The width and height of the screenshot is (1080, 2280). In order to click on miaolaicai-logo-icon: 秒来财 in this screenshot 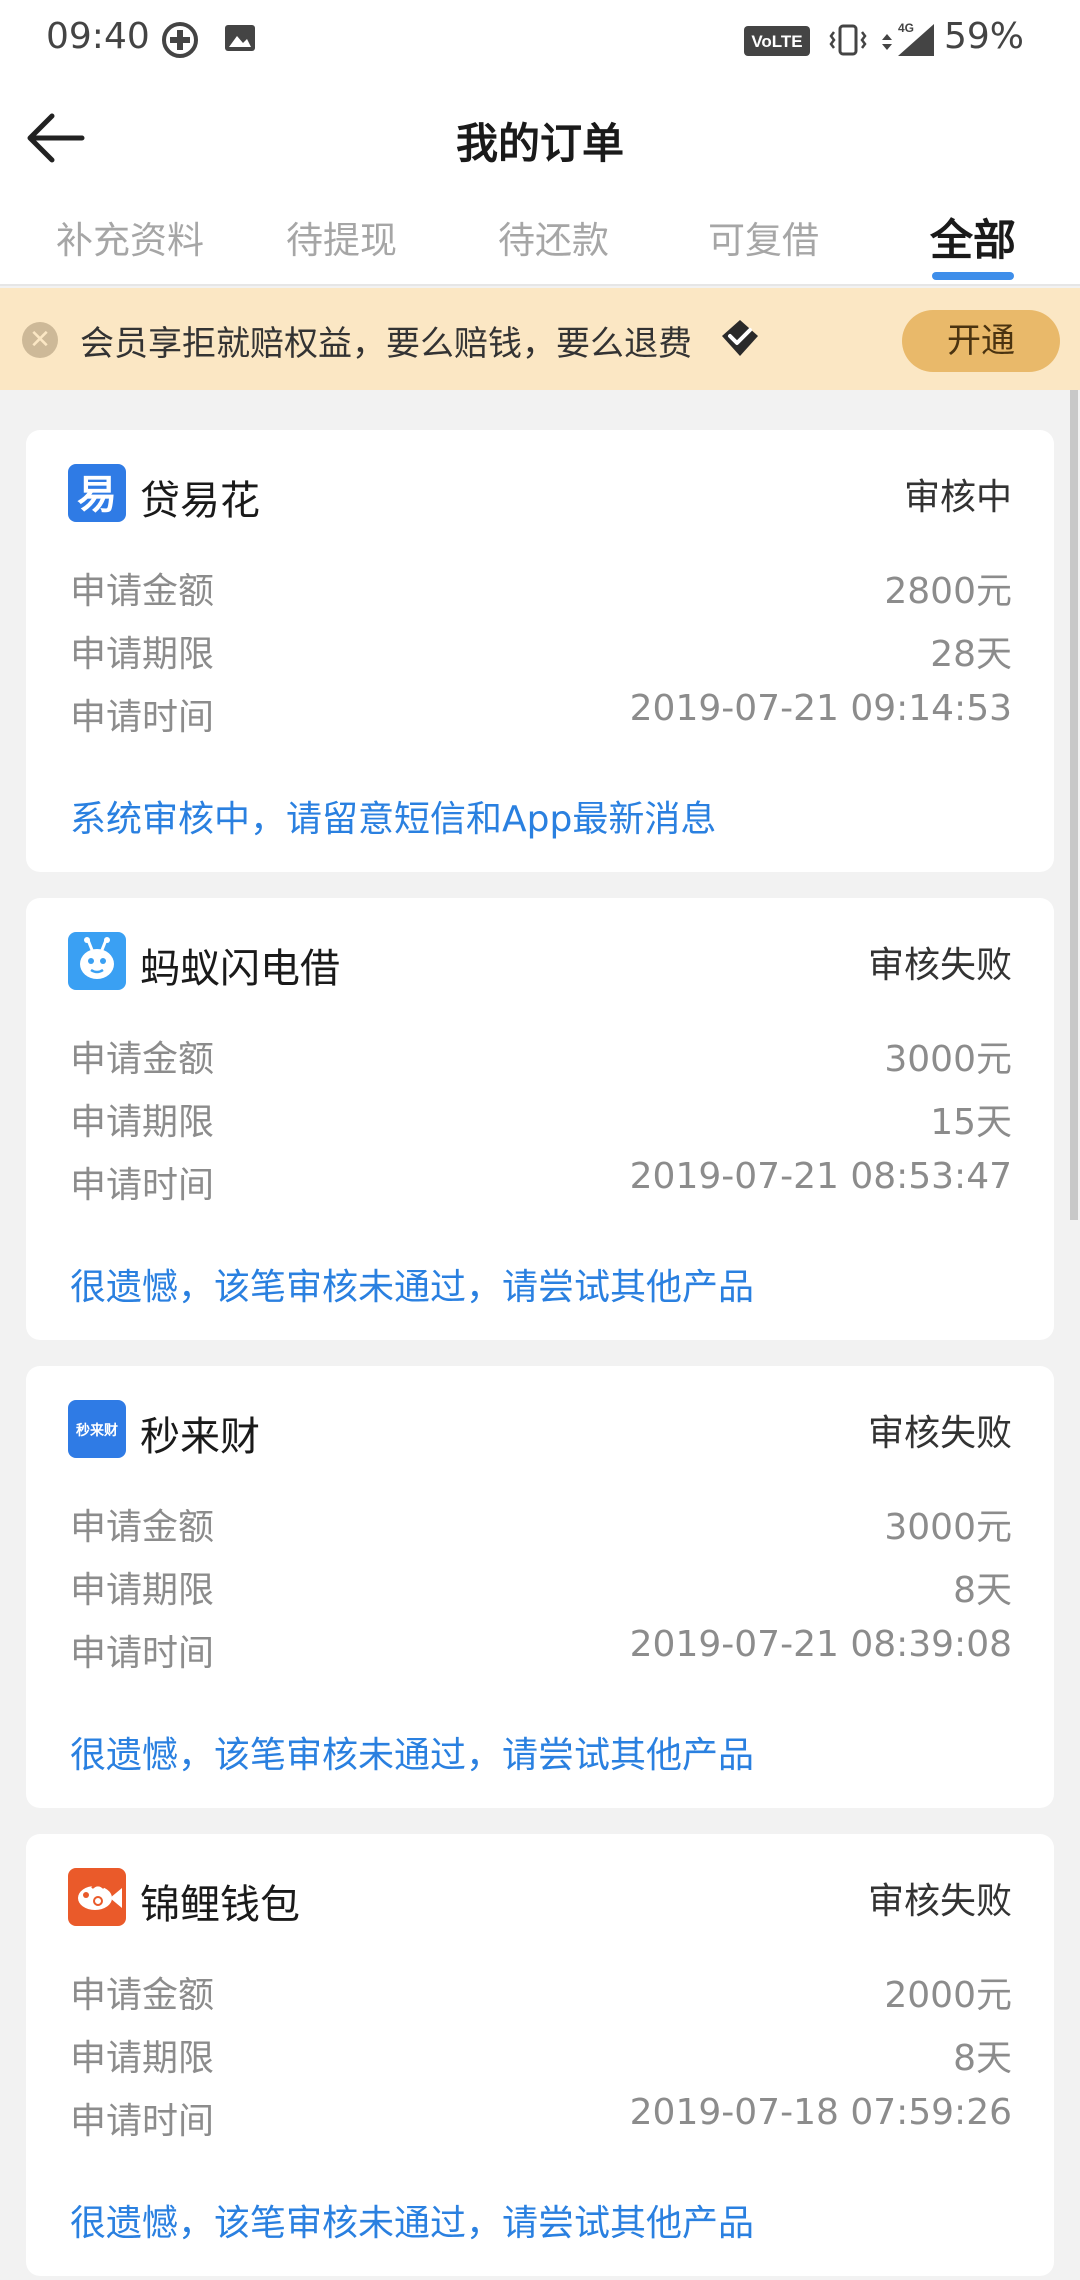, I will do `click(97, 1429)`.